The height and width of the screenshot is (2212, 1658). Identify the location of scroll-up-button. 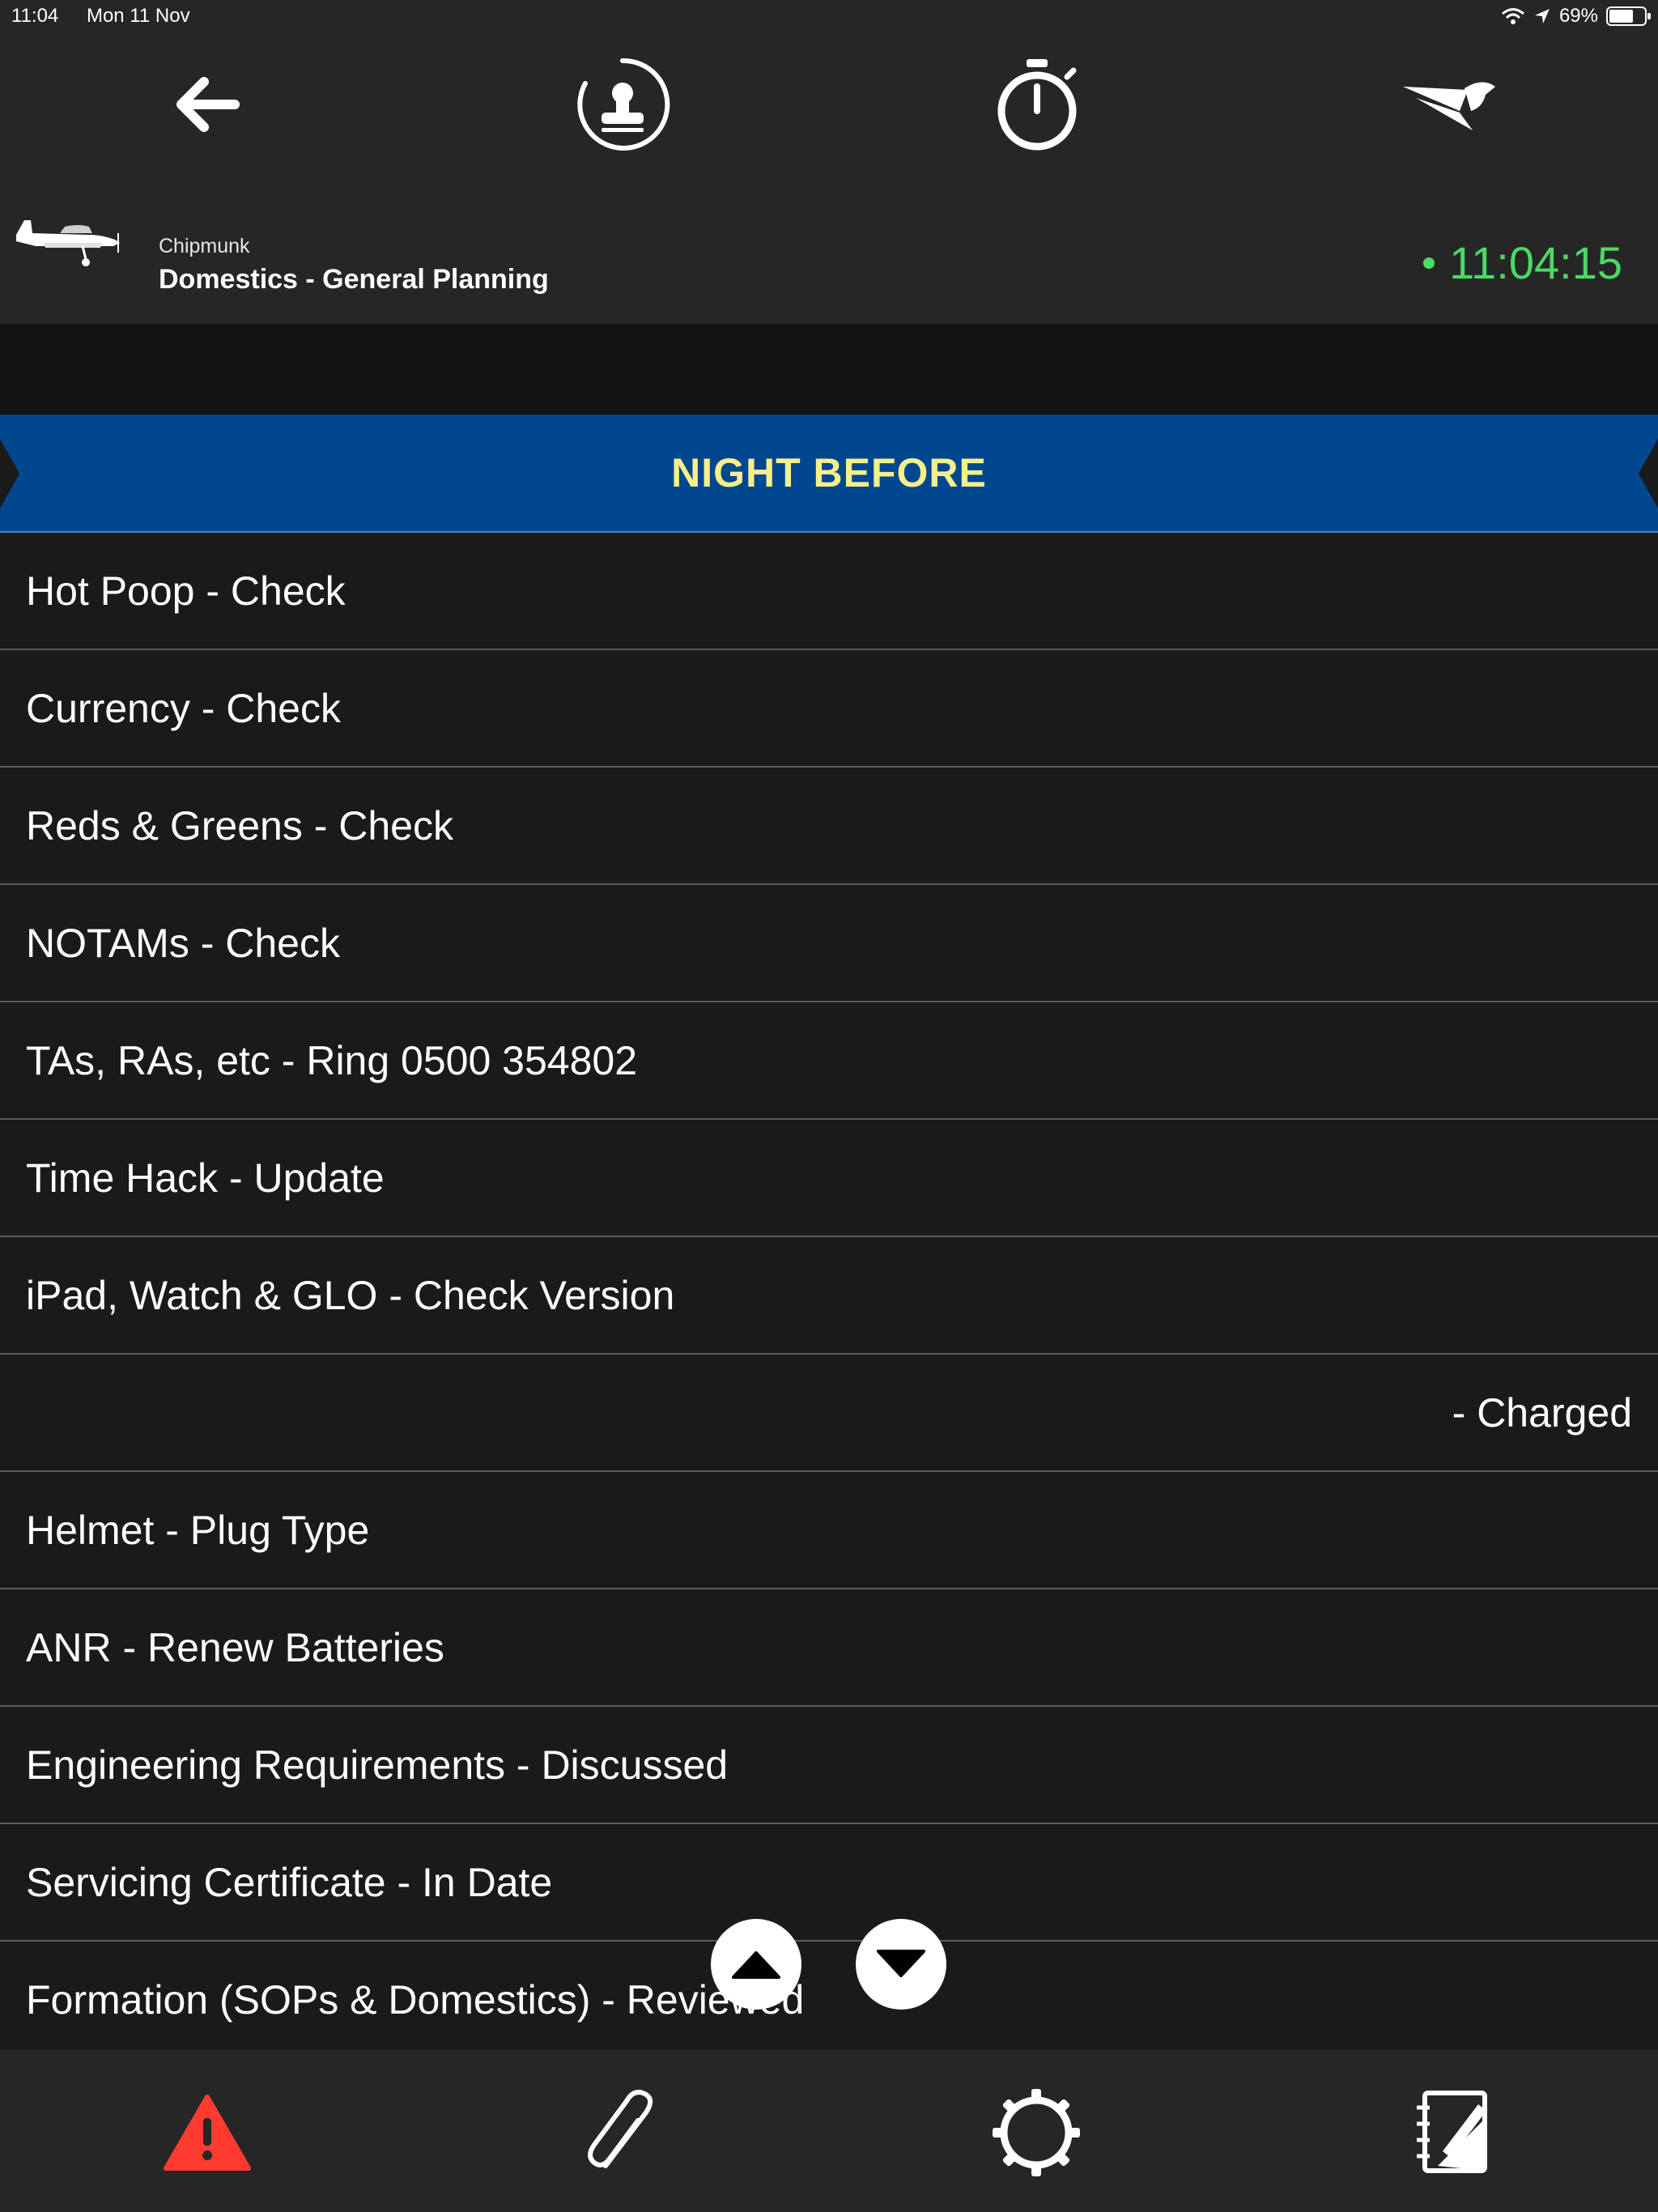
(756, 1964).